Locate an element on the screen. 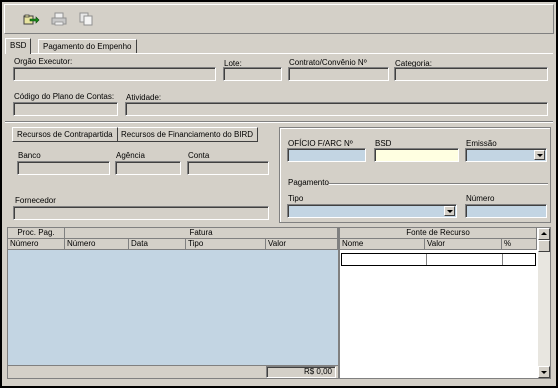  subtab-bird: Recursos de Financiamento do BIRD is located at coordinates (187, 134).